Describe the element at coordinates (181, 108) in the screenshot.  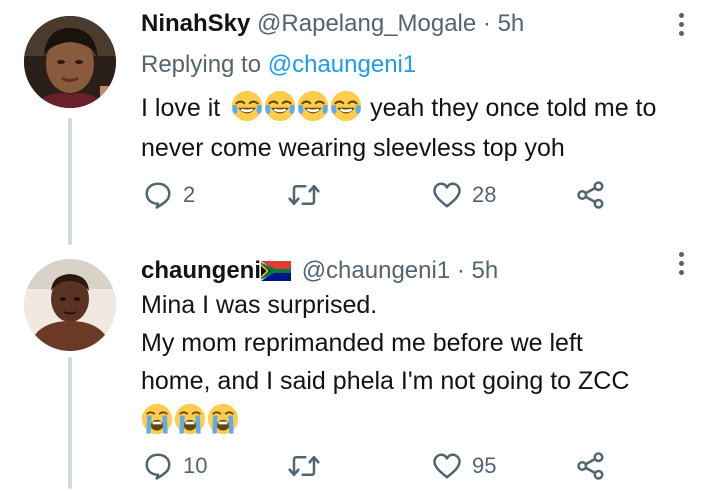
I see `tweet-text-start: I love it` at that location.